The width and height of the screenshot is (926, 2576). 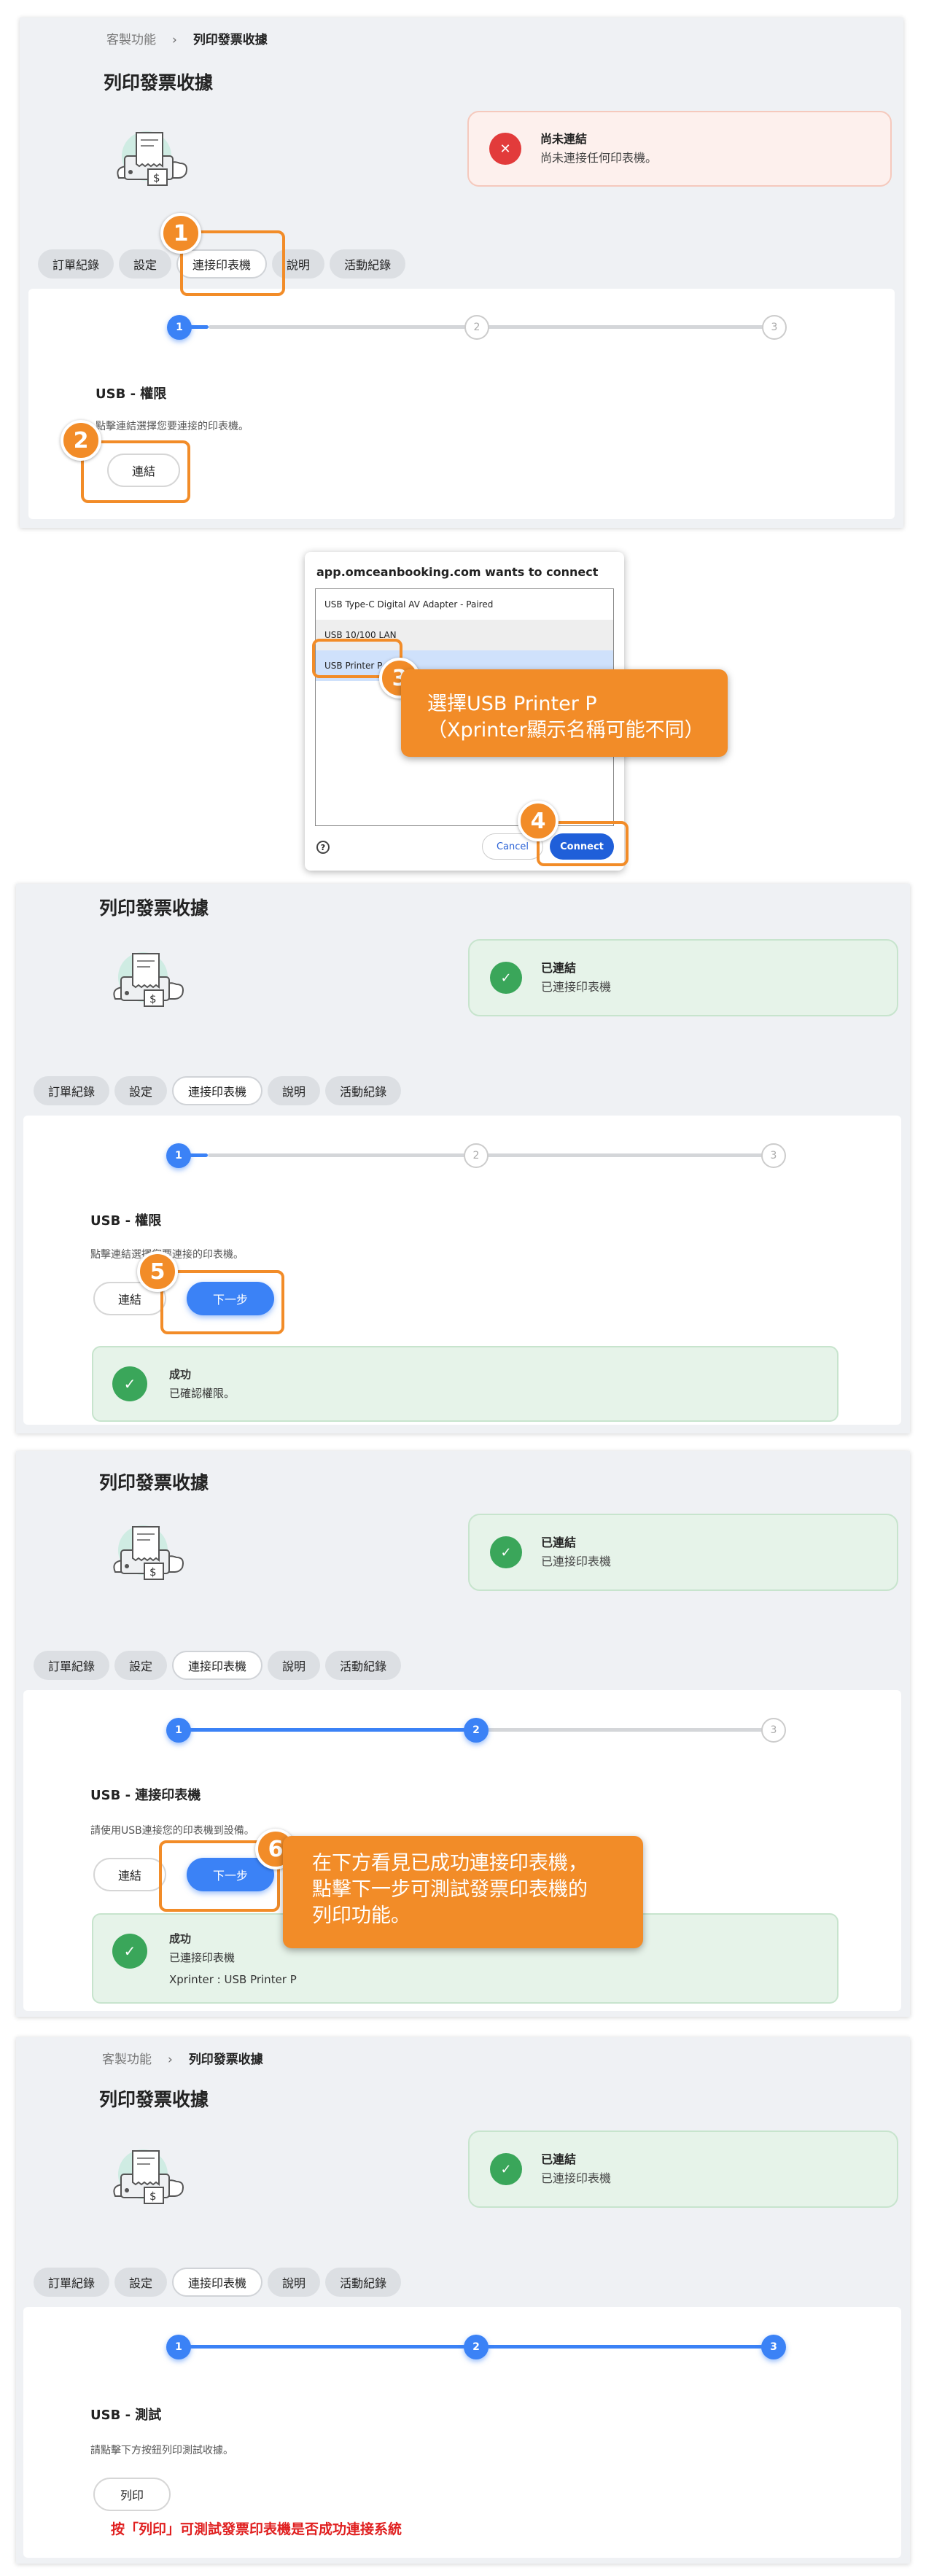 I want to click on callout-select-printer: 選擇USB Printer P （Xprinter顯示名稱可能不同）, so click(x=564, y=713).